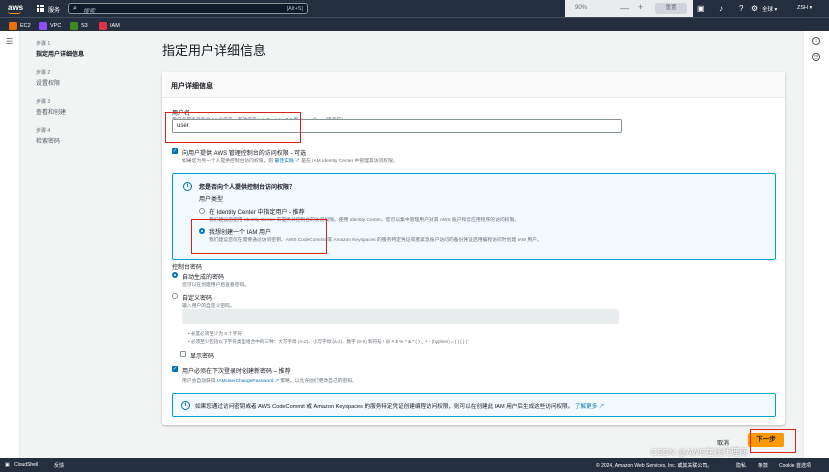 This screenshot has width=829, height=472. What do you see at coordinates (48, 142) in the screenshot?
I see `step-label: 检索密码` at bounding box center [48, 142].